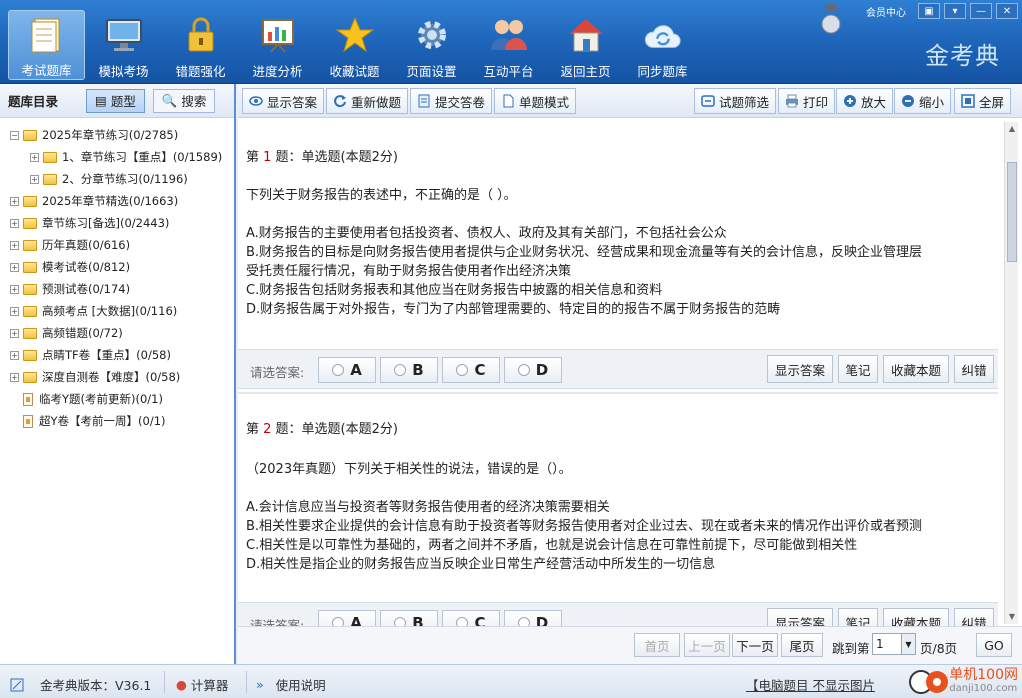 The image size is (1022, 698). Describe the element at coordinates (354, 71) in the screenshot. I see `nav-label: 收藏试题` at that location.